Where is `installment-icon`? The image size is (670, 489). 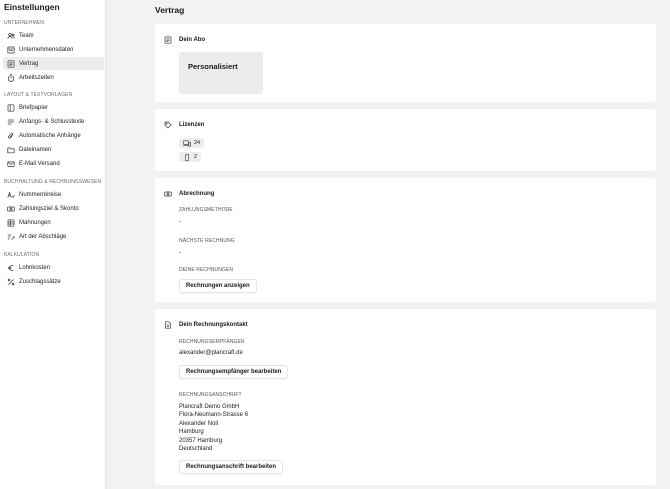
installment-icon is located at coordinates (11, 237).